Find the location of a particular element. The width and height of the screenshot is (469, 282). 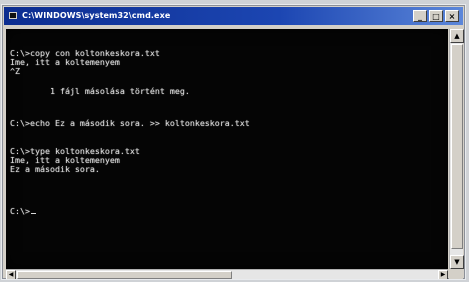

window-controls: _ □ × is located at coordinates (436, 16).